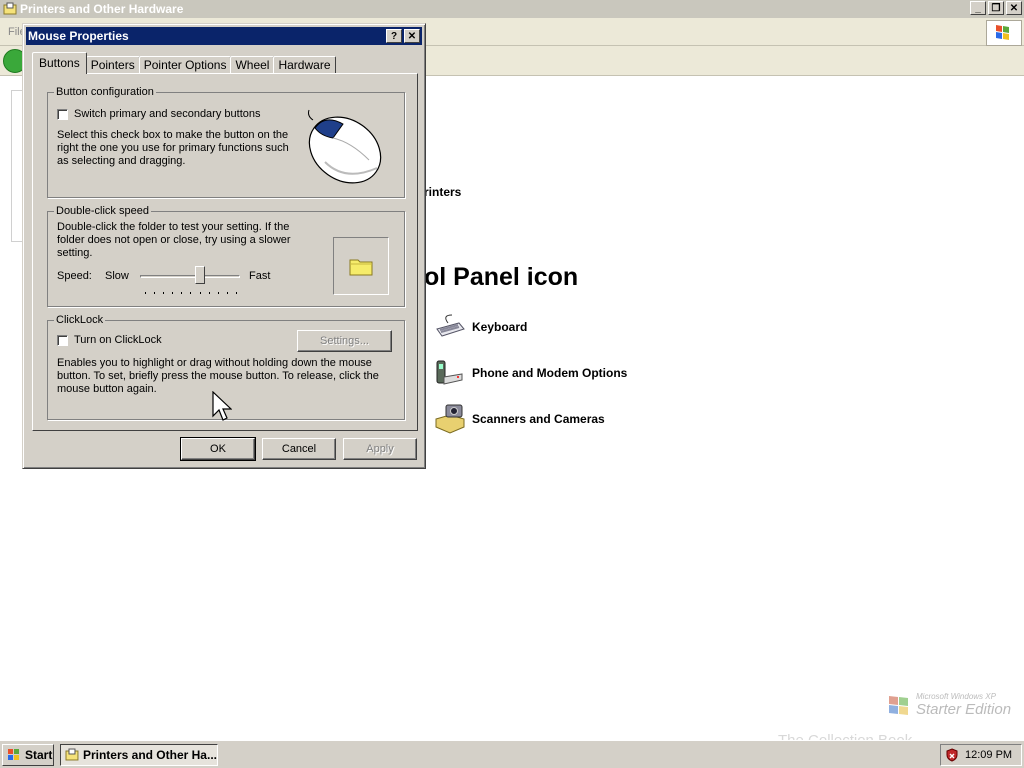 The image size is (1024, 768). I want to click on tab-hardware: Hardware, so click(304, 65).